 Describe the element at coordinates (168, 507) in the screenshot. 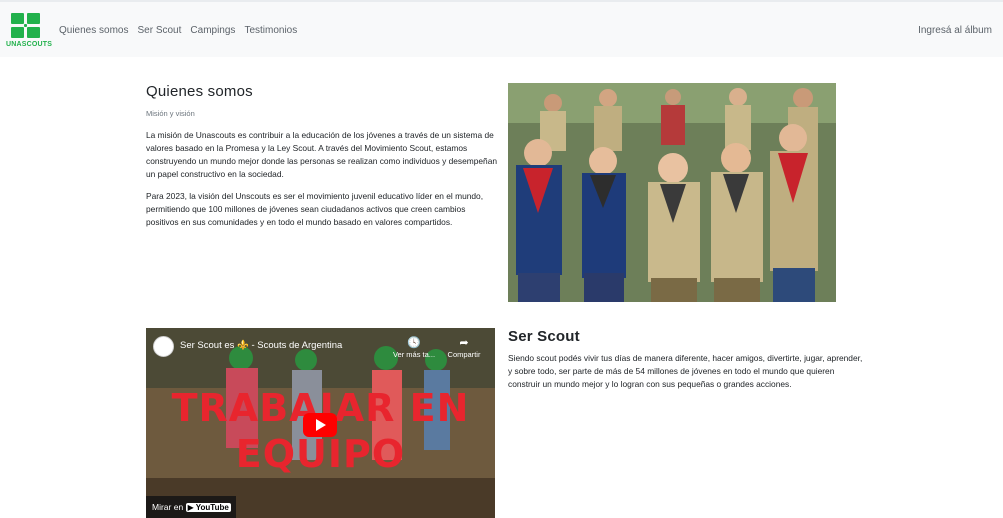

I see `watch-on-label: Mirar en` at that location.